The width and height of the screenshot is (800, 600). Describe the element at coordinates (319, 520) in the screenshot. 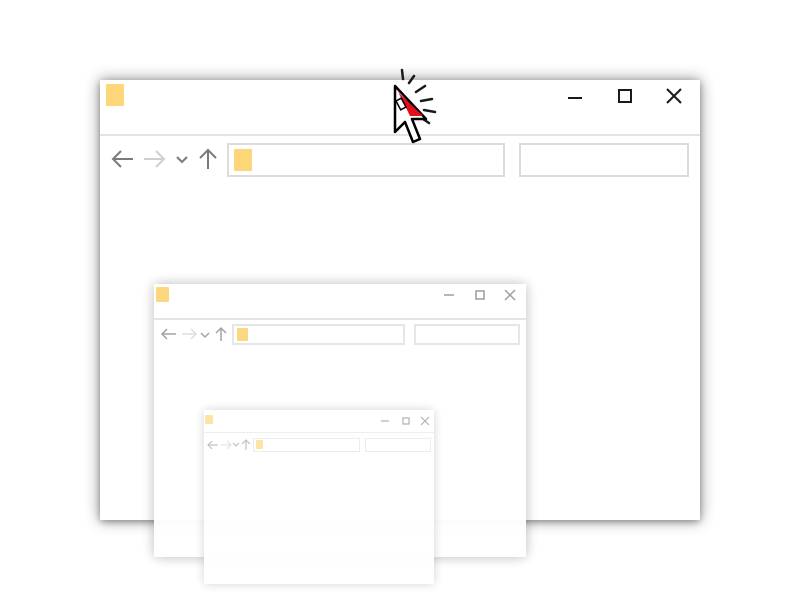

I see `content-area` at that location.